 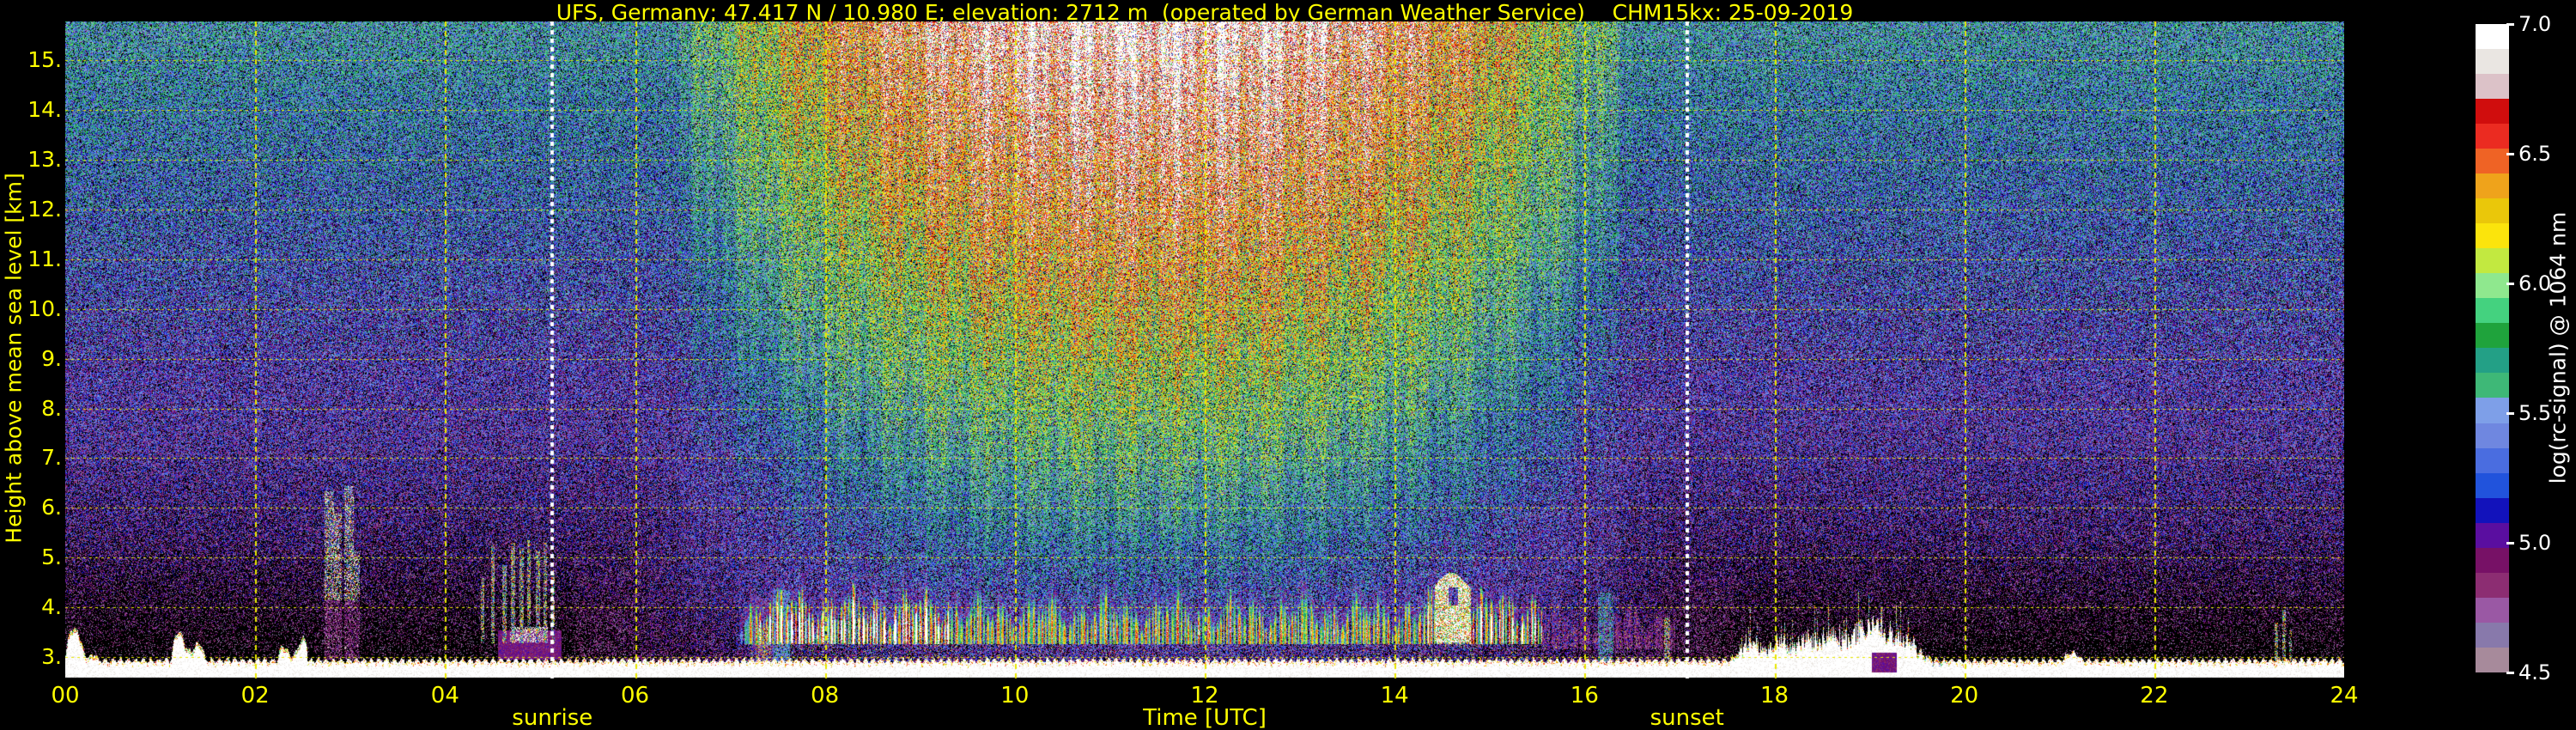 What do you see at coordinates (2535, 283) in the screenshot?
I see `colorbar-tick-label: 6.0` at bounding box center [2535, 283].